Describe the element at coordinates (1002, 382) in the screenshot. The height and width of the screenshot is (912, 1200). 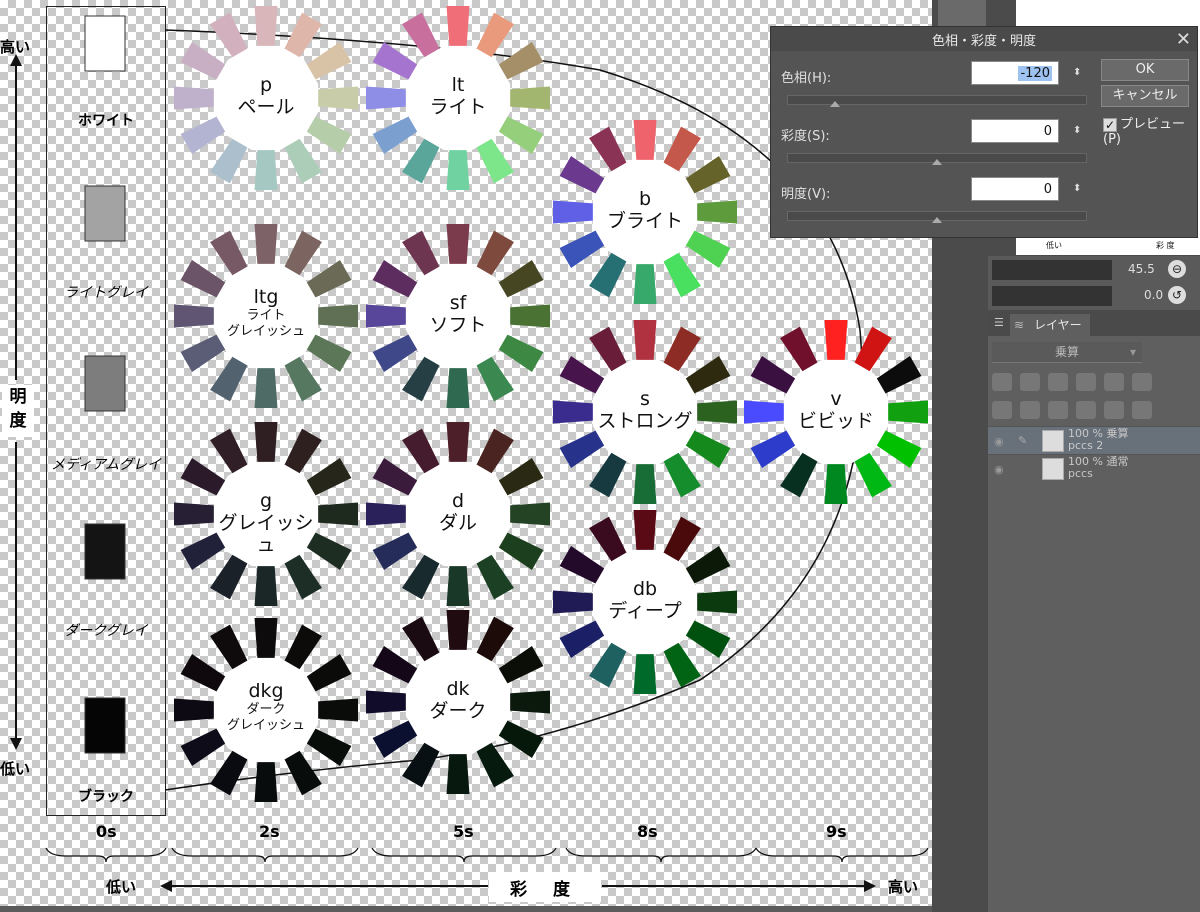
I see `layer-color-icon` at that location.